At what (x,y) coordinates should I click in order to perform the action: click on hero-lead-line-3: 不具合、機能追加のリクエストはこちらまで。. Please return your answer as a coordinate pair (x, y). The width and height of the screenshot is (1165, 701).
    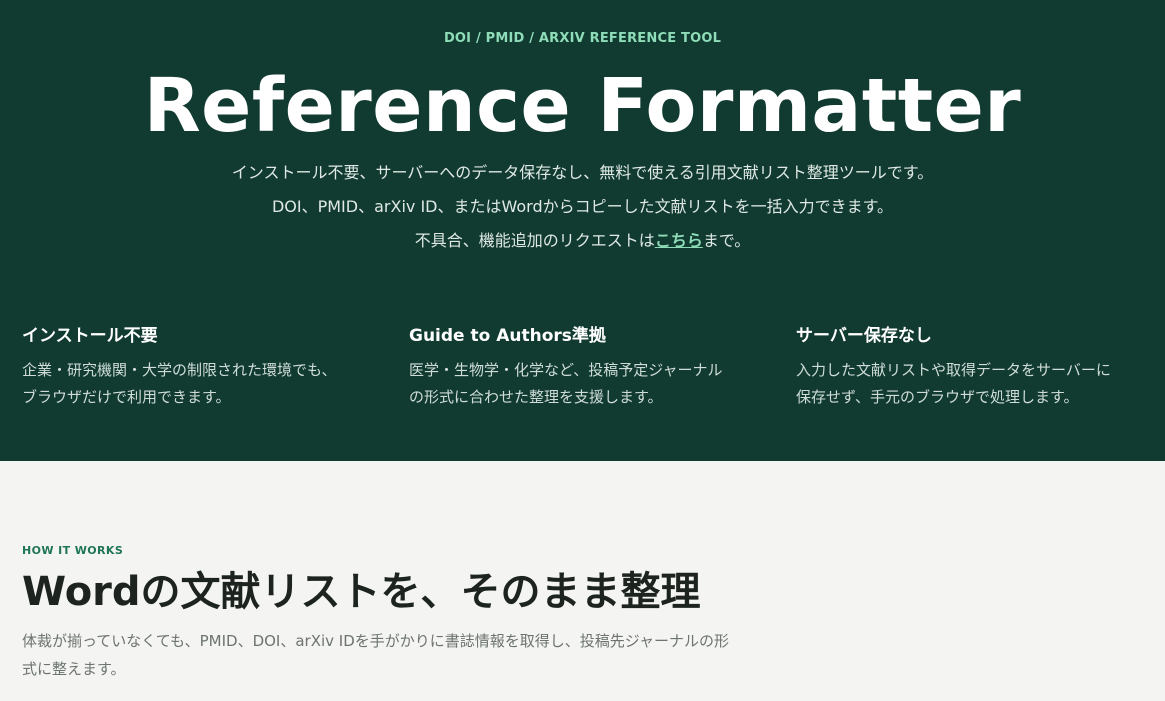
    Looking at the image, I should click on (582, 241).